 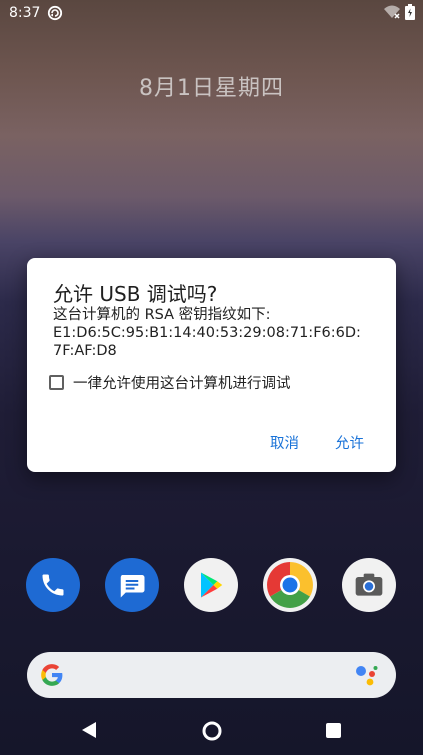 What do you see at coordinates (135, 294) in the screenshot?
I see `dialog-title: 允许 USB 调试吗?` at bounding box center [135, 294].